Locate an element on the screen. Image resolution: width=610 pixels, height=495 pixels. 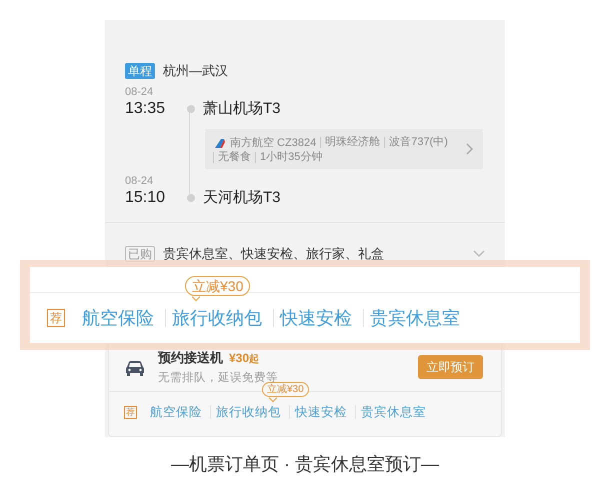
airport-name: 天河机场T3 is located at coordinates (242, 198).